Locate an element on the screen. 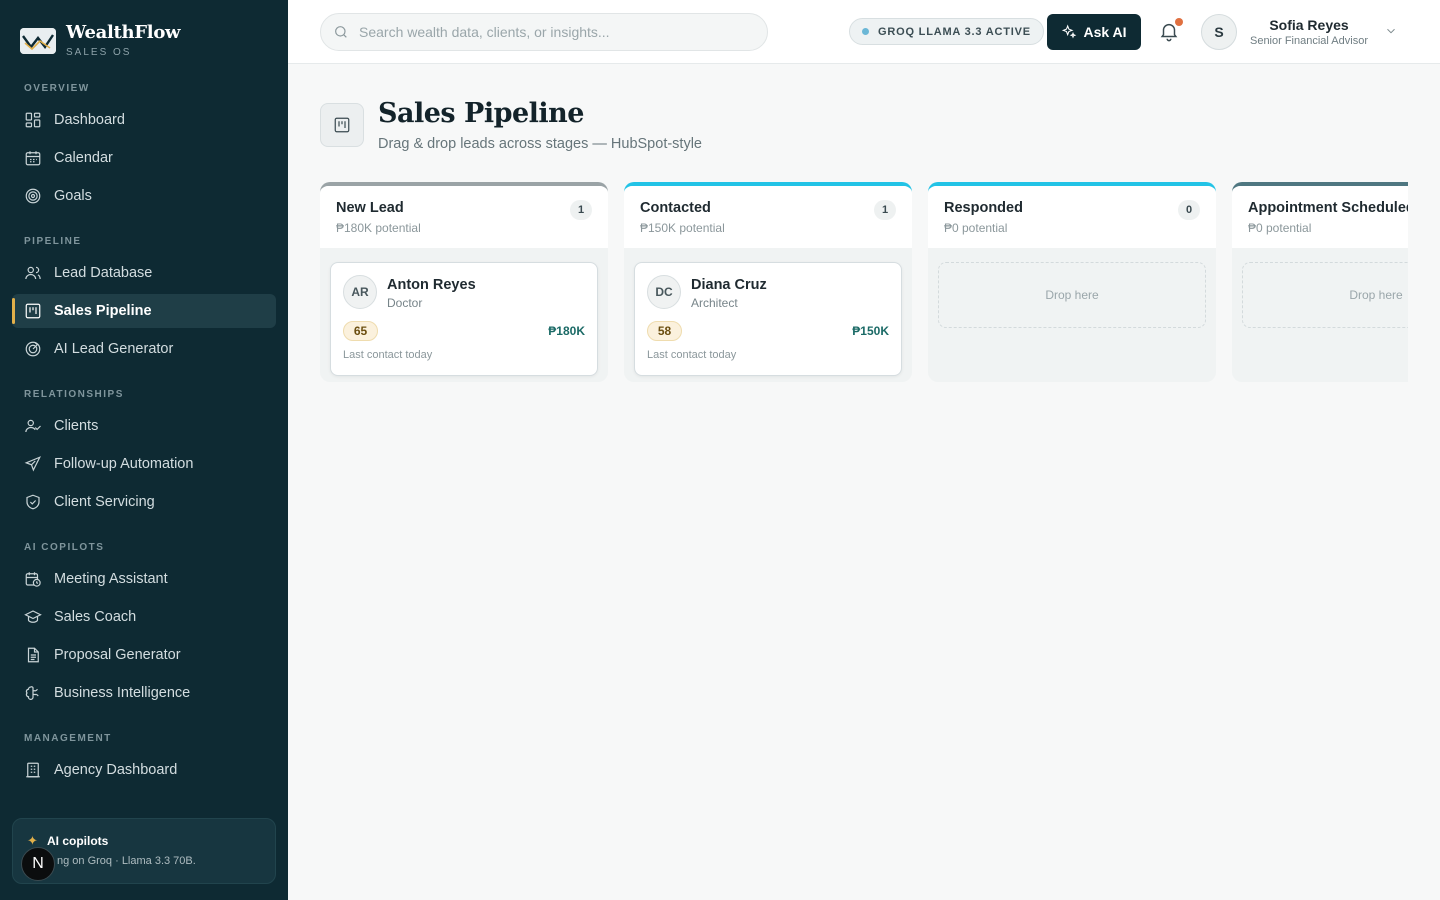 Image resolution: width=1440 pixels, height=900 pixels. sidebar-item-label: Follow-up Automation is located at coordinates (124, 464).